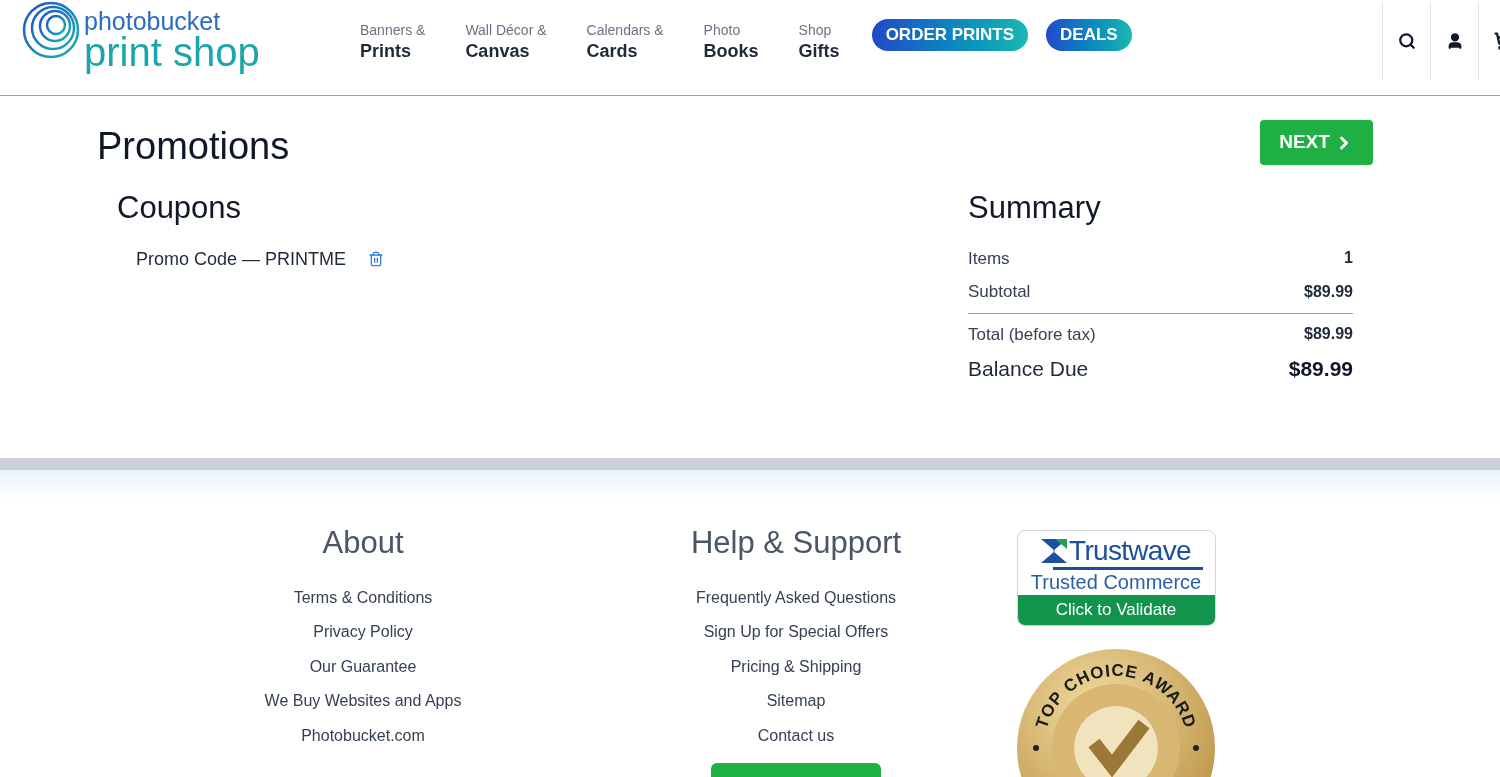  Describe the element at coordinates (180, 208) in the screenshot. I see `section-title: Coupons` at that location.